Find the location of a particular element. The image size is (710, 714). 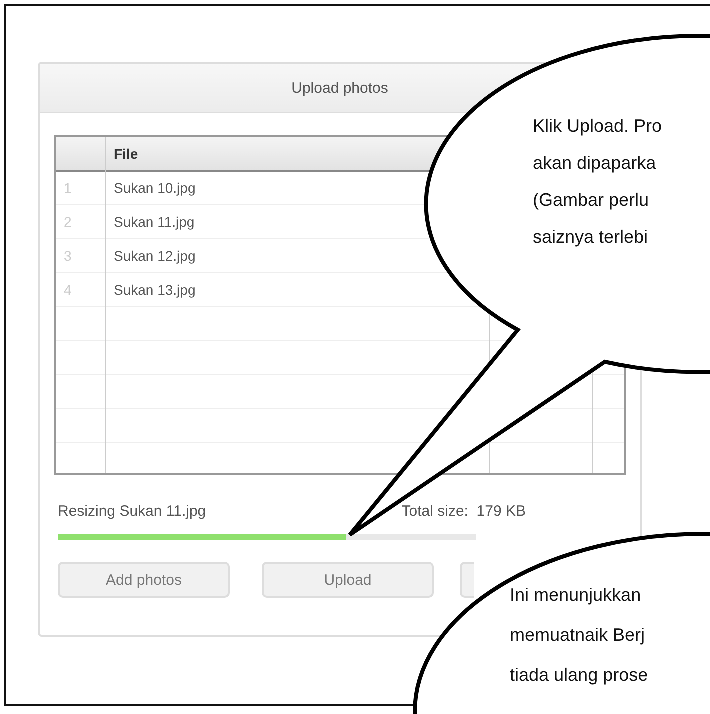

callout-text: Ini menunjukkan memuatnaik Berj tiada ulang prose is located at coordinates (579, 635).